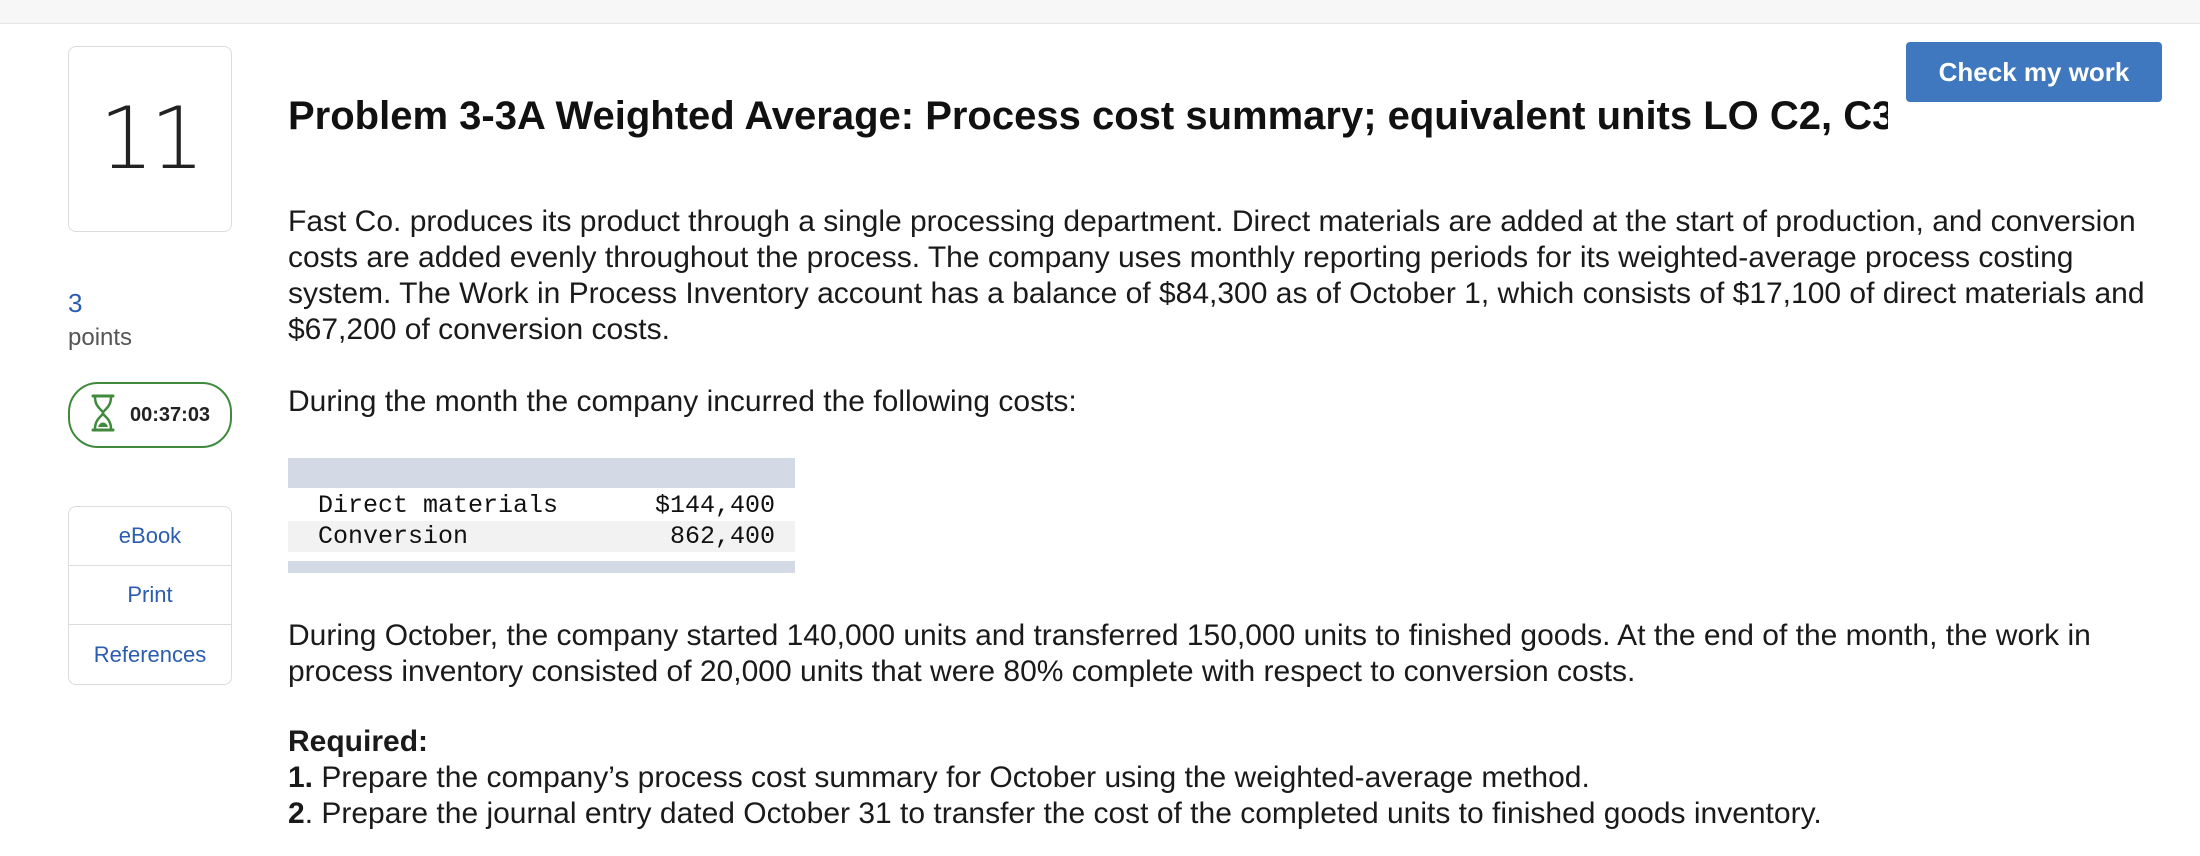 This screenshot has width=2200, height=856. I want to click on resource-links: eBook Print References, so click(150, 595).